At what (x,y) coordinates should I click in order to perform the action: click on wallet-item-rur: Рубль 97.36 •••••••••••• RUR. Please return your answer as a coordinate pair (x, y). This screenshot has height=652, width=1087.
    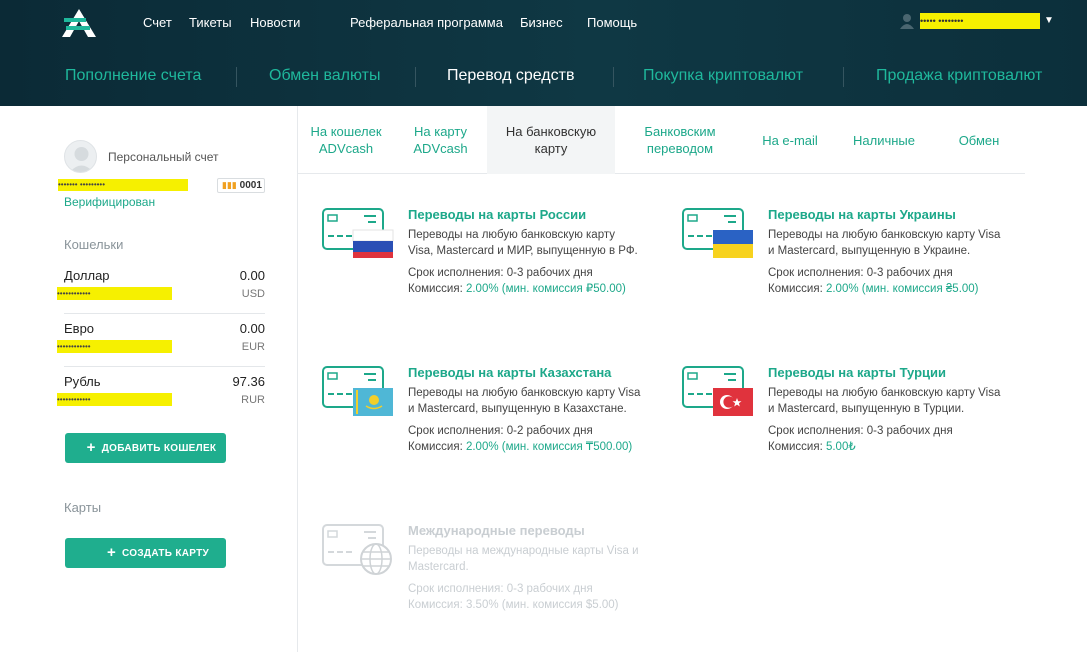
    Looking at the image, I should click on (161, 400).